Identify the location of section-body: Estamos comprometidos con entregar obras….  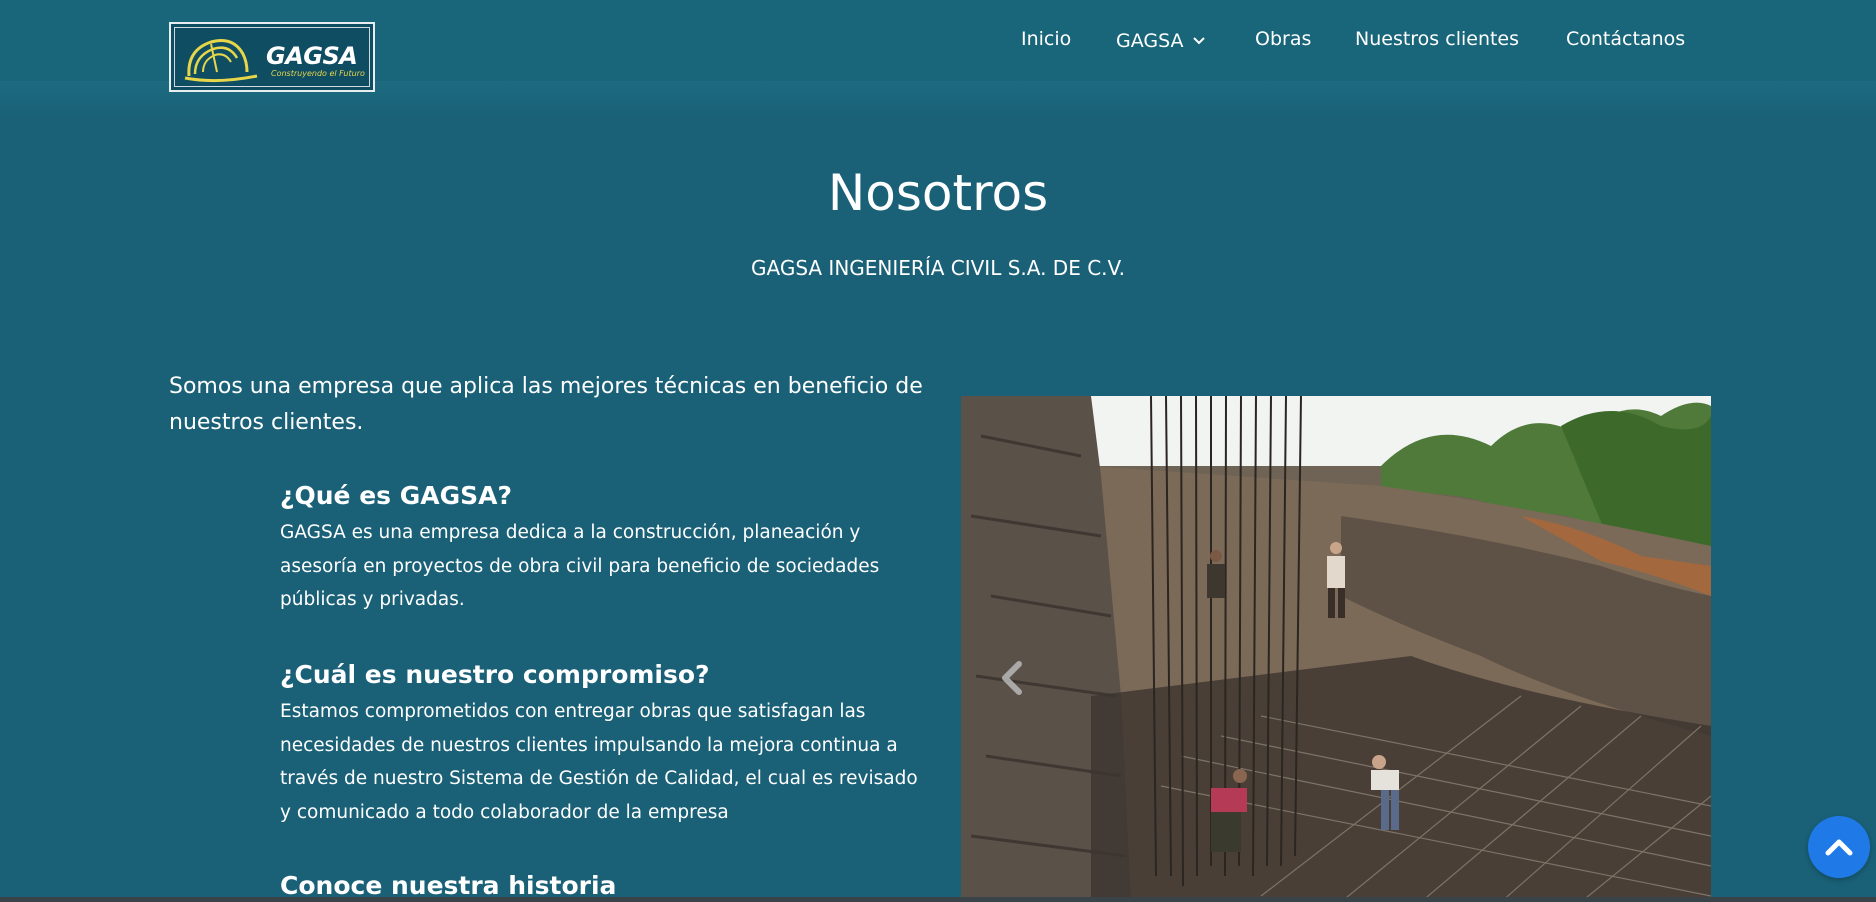
(599, 762).